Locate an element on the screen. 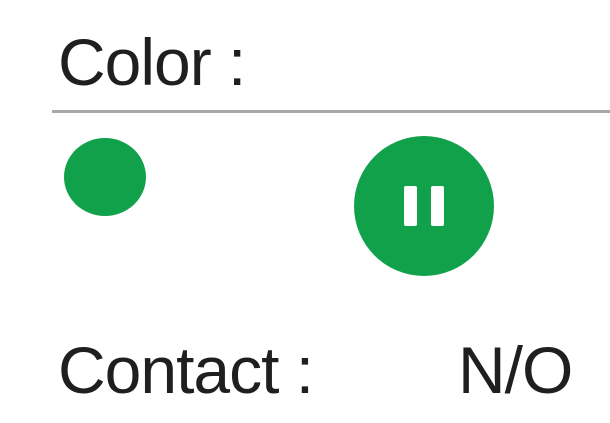 This screenshot has height=423, width=610. pause-bar-left is located at coordinates (410, 206).